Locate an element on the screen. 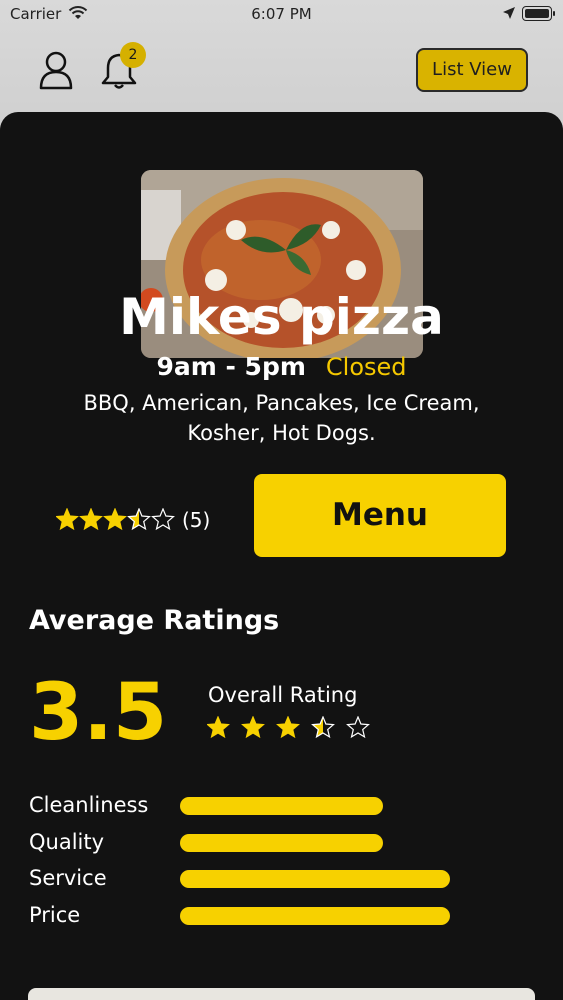  rating-label: Cleanliness is located at coordinates (89, 805).